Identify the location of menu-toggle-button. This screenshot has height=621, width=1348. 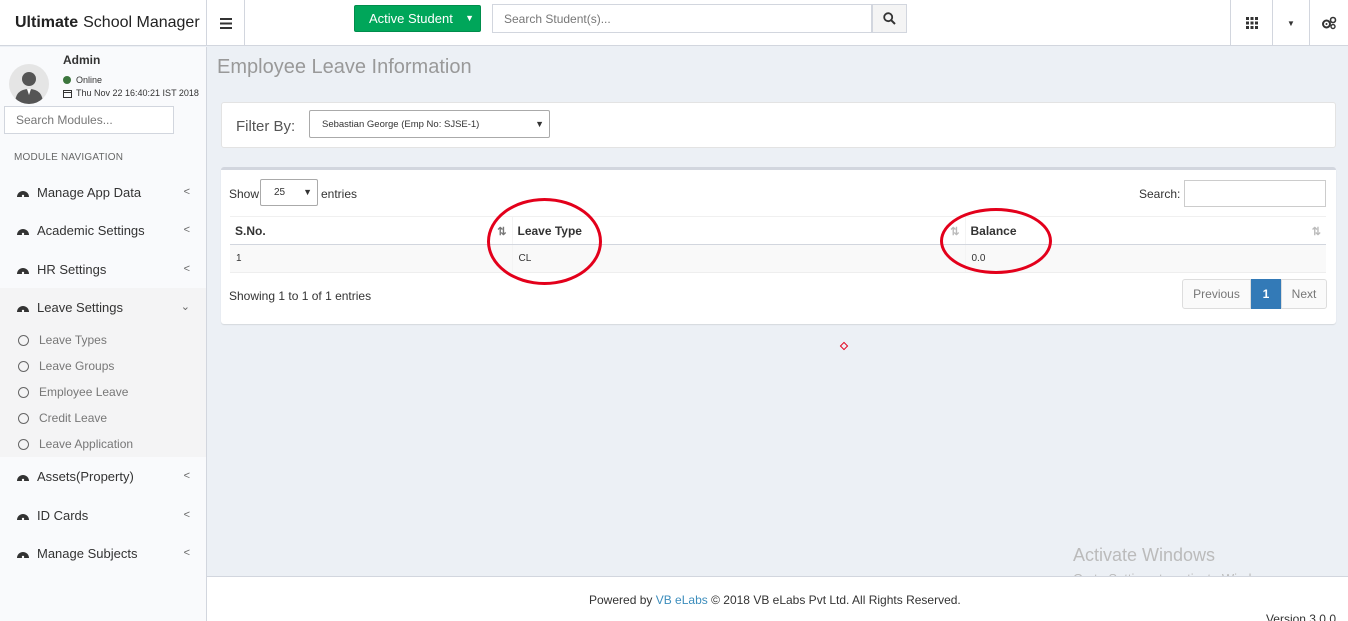
(226, 23).